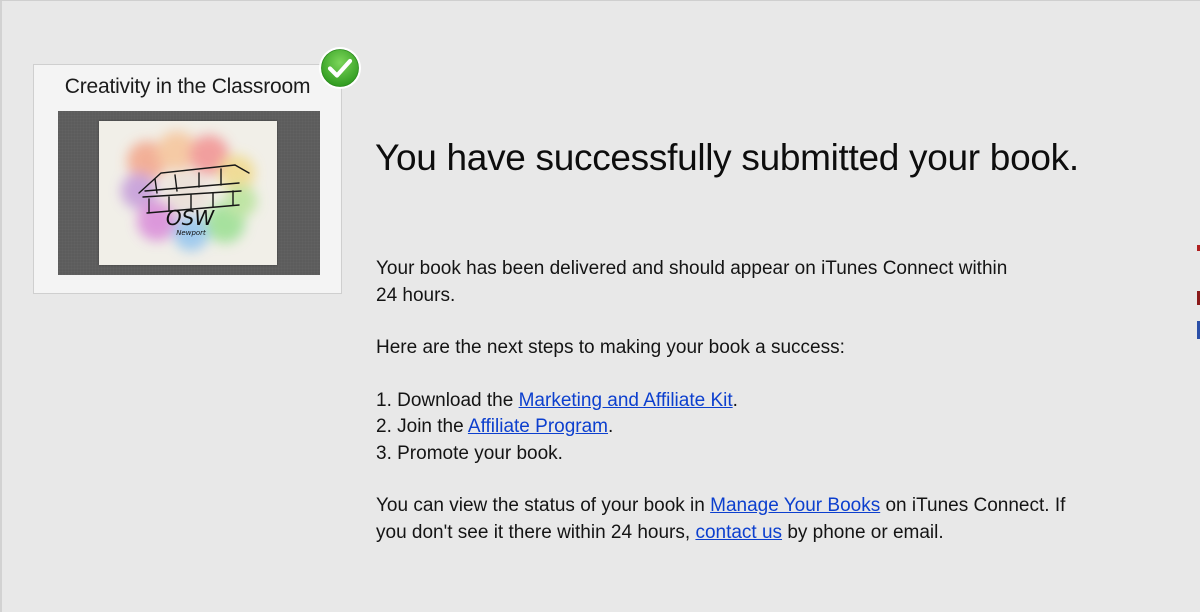  I want to click on affiliate-program-link: Affiliate Program, so click(538, 426).